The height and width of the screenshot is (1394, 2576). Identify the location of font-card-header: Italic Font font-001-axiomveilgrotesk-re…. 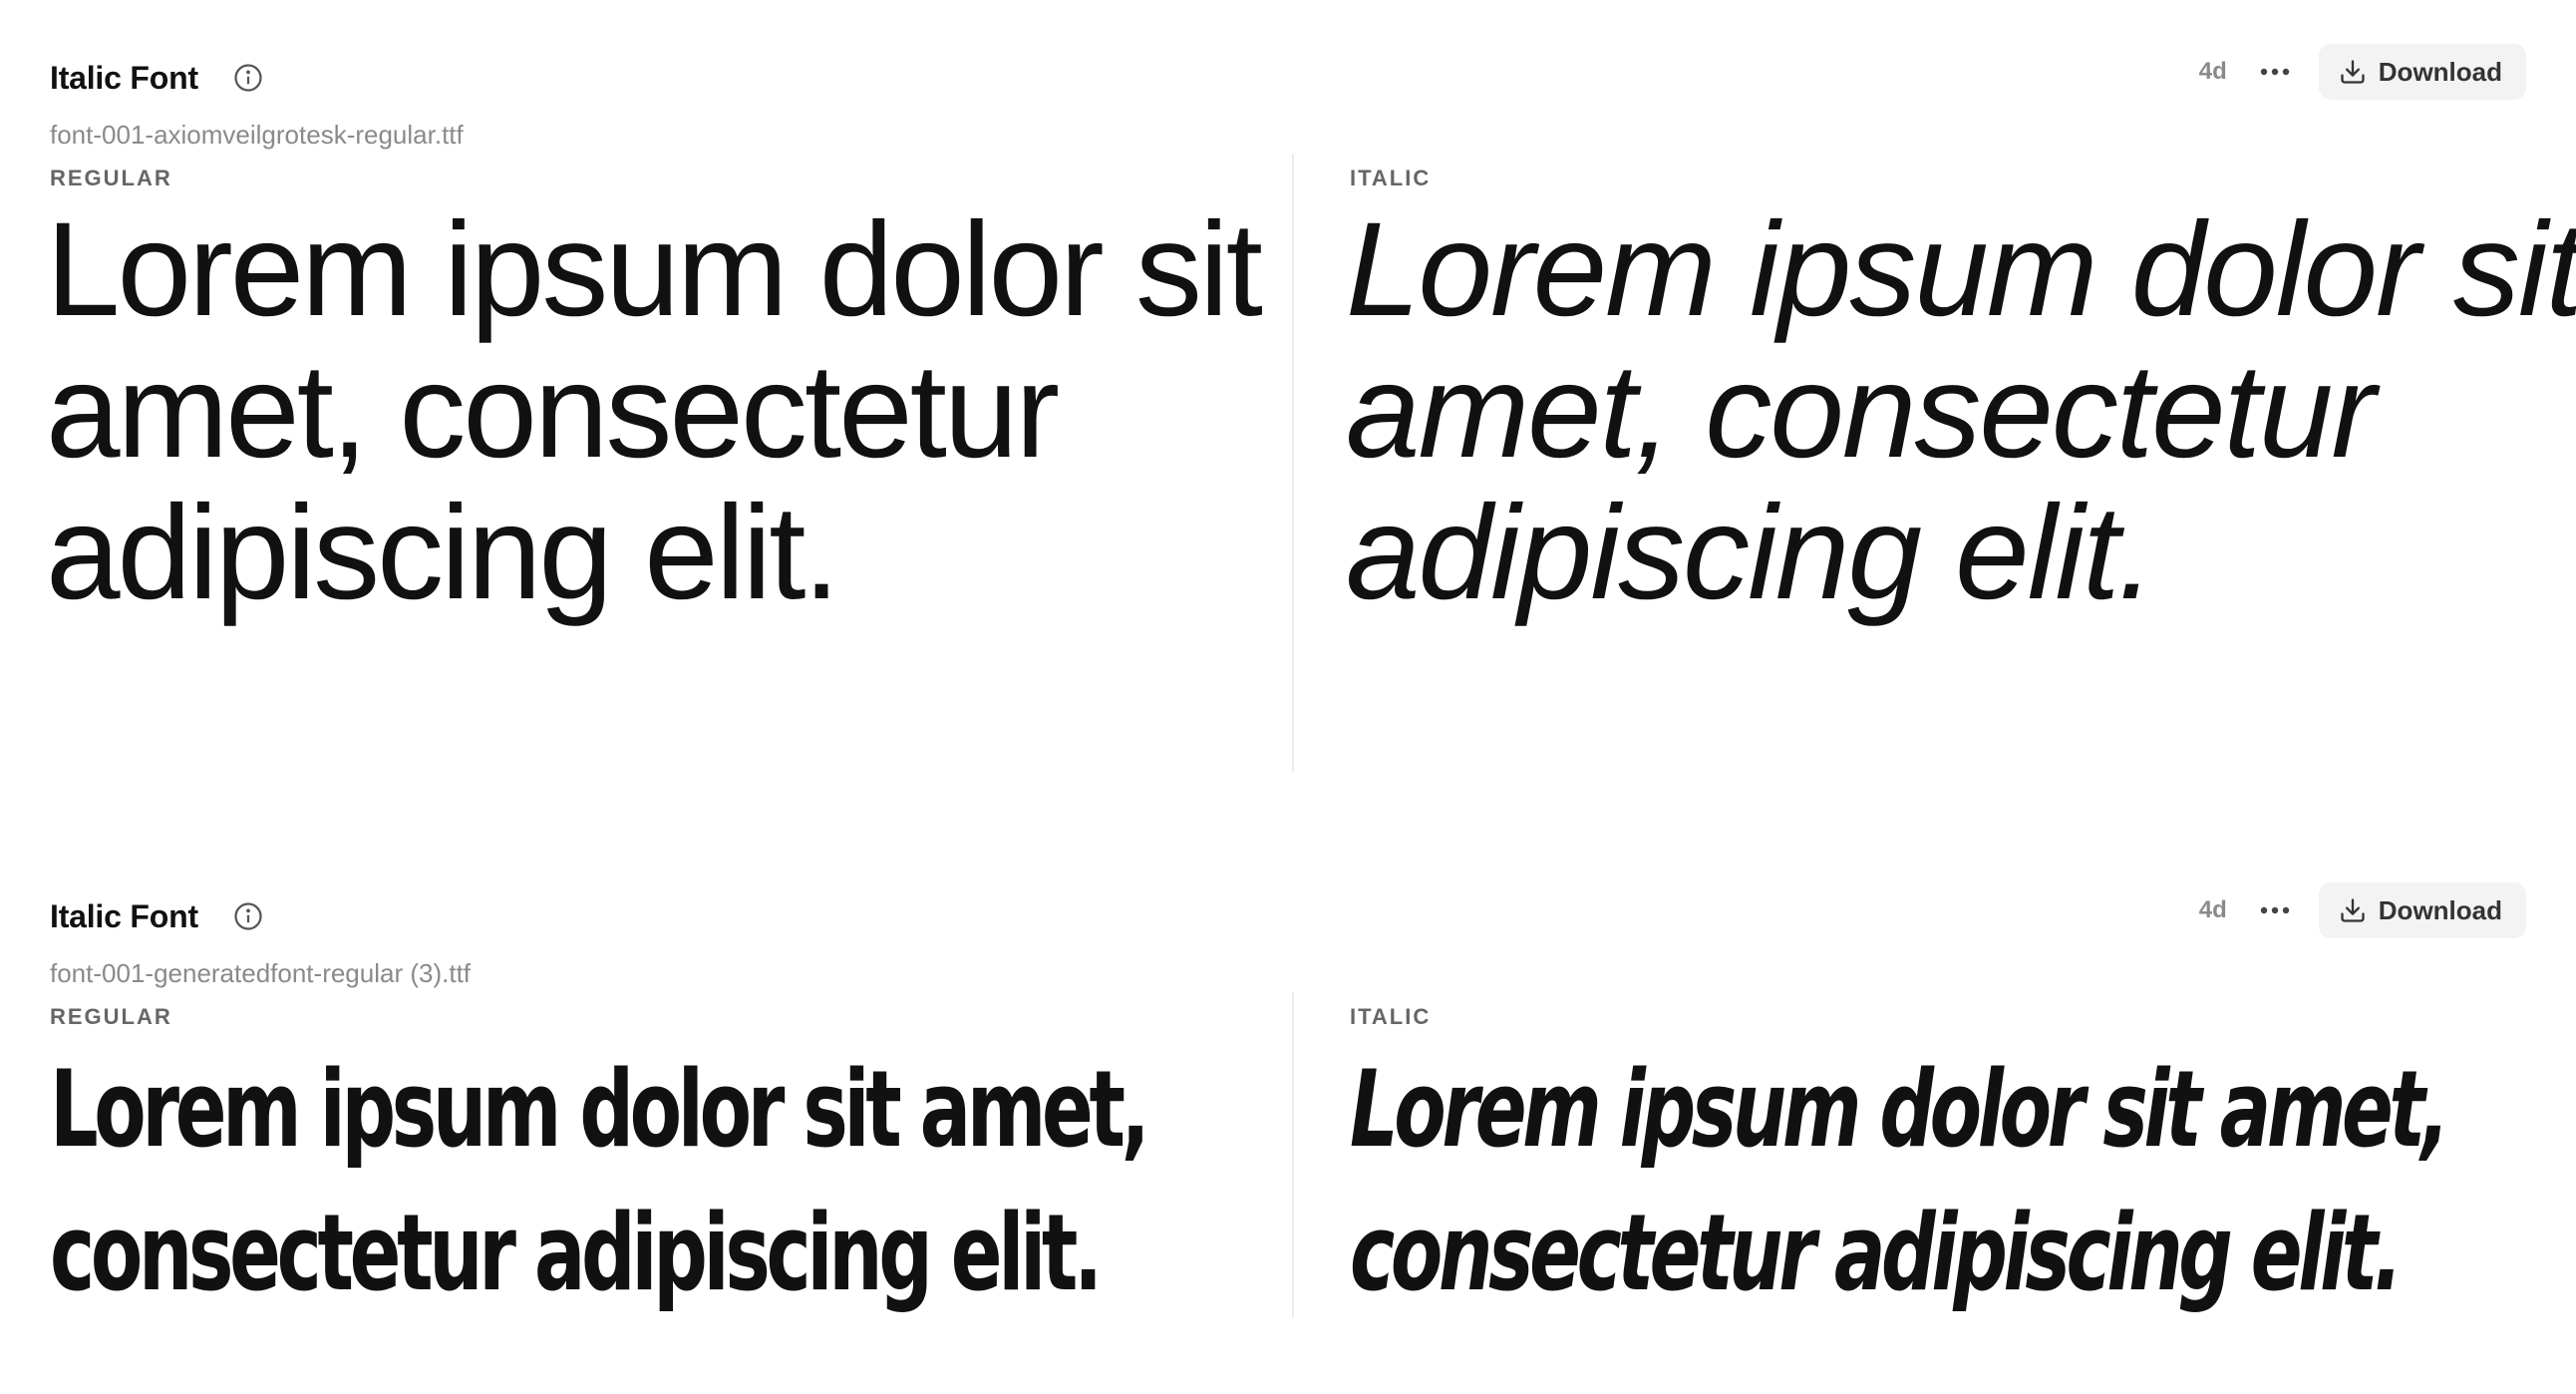
(1288, 99).